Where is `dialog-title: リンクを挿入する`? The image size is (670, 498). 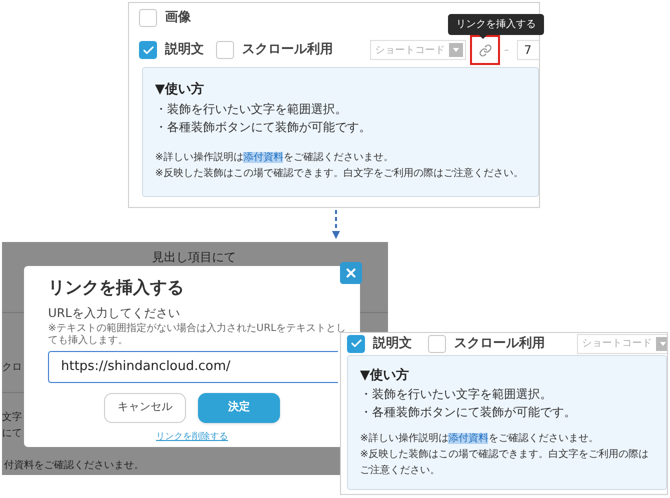
dialog-title: リンクを挿入する is located at coordinates (116, 288).